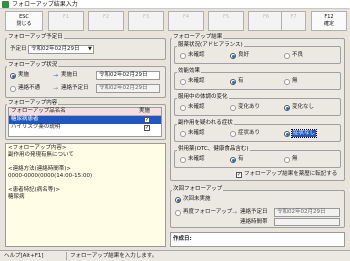  I want to click on result-section-title: 副作用を疑われる症状, so click(205, 123).